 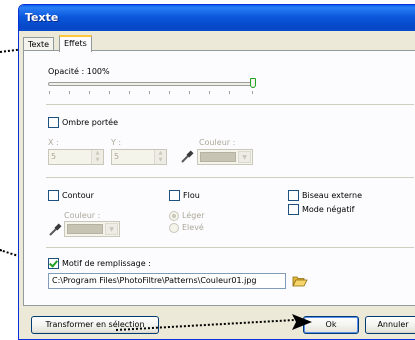 I want to click on shadow-x-label: X :, so click(x=53, y=142).